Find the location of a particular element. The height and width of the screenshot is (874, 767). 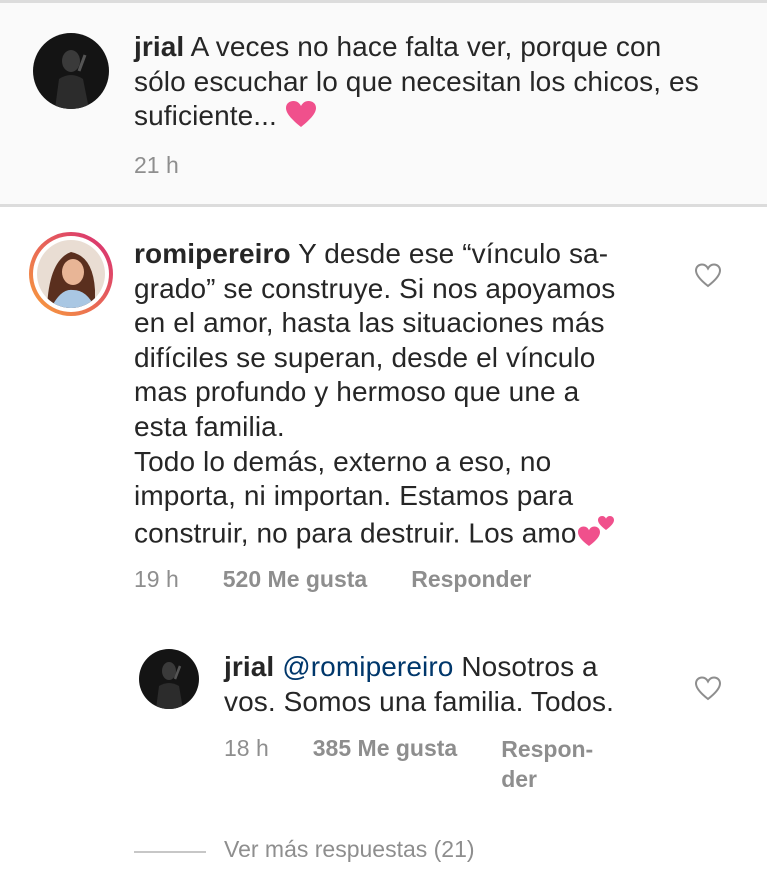

comment-time: 18 h is located at coordinates (246, 748).